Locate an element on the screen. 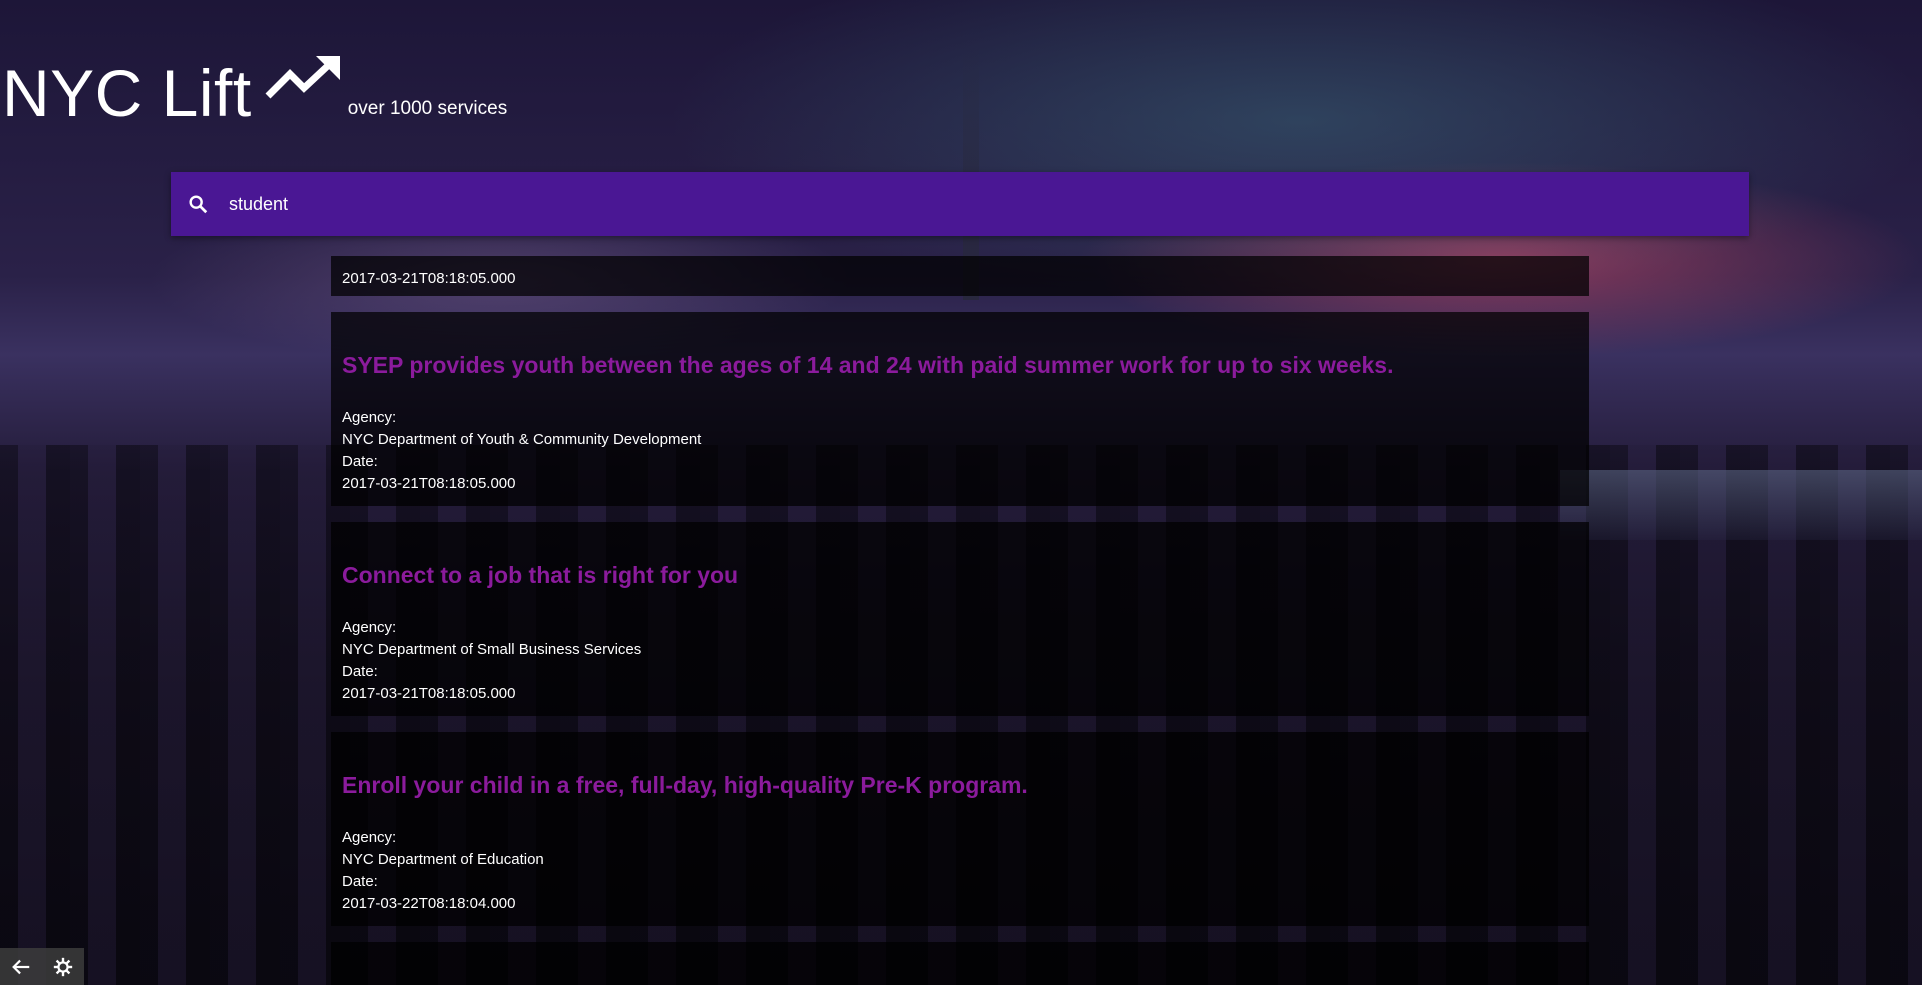 This screenshot has height=985, width=1922. search-bar is located at coordinates (960, 204).